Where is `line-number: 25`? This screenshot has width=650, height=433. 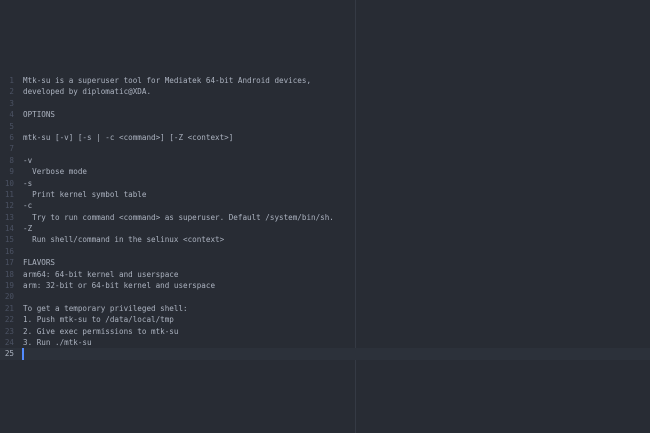
line-number: 25 is located at coordinates (9, 354).